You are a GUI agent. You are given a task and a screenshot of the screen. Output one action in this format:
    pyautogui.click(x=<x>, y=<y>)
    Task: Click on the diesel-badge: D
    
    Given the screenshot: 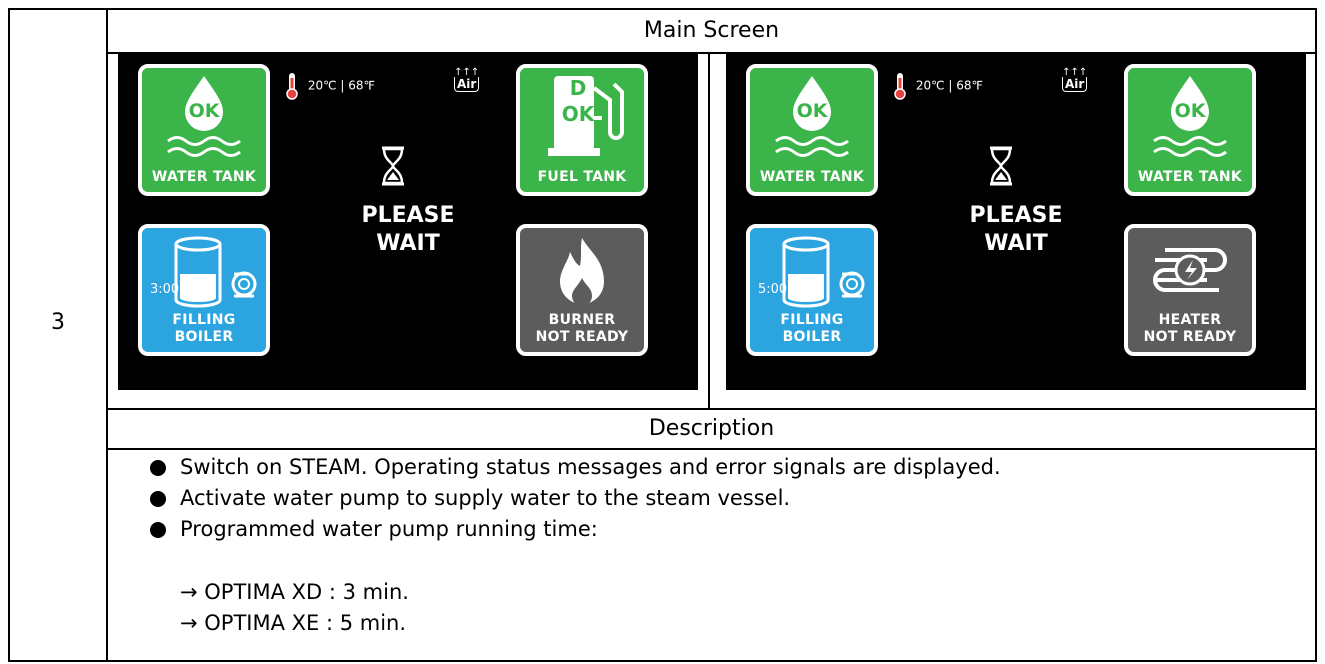 What is the action you would take?
    pyautogui.click(x=578, y=88)
    